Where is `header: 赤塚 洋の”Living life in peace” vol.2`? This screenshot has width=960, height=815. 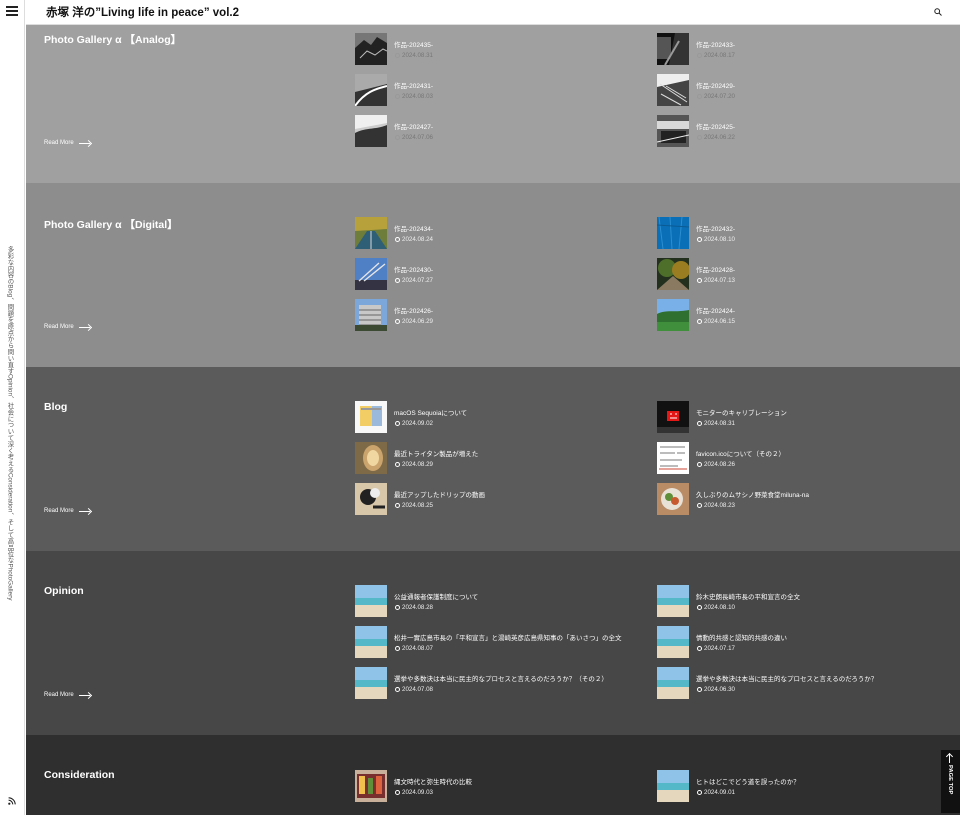 header: 赤塚 洋の”Living life in peace” vol.2 is located at coordinates (493, 12).